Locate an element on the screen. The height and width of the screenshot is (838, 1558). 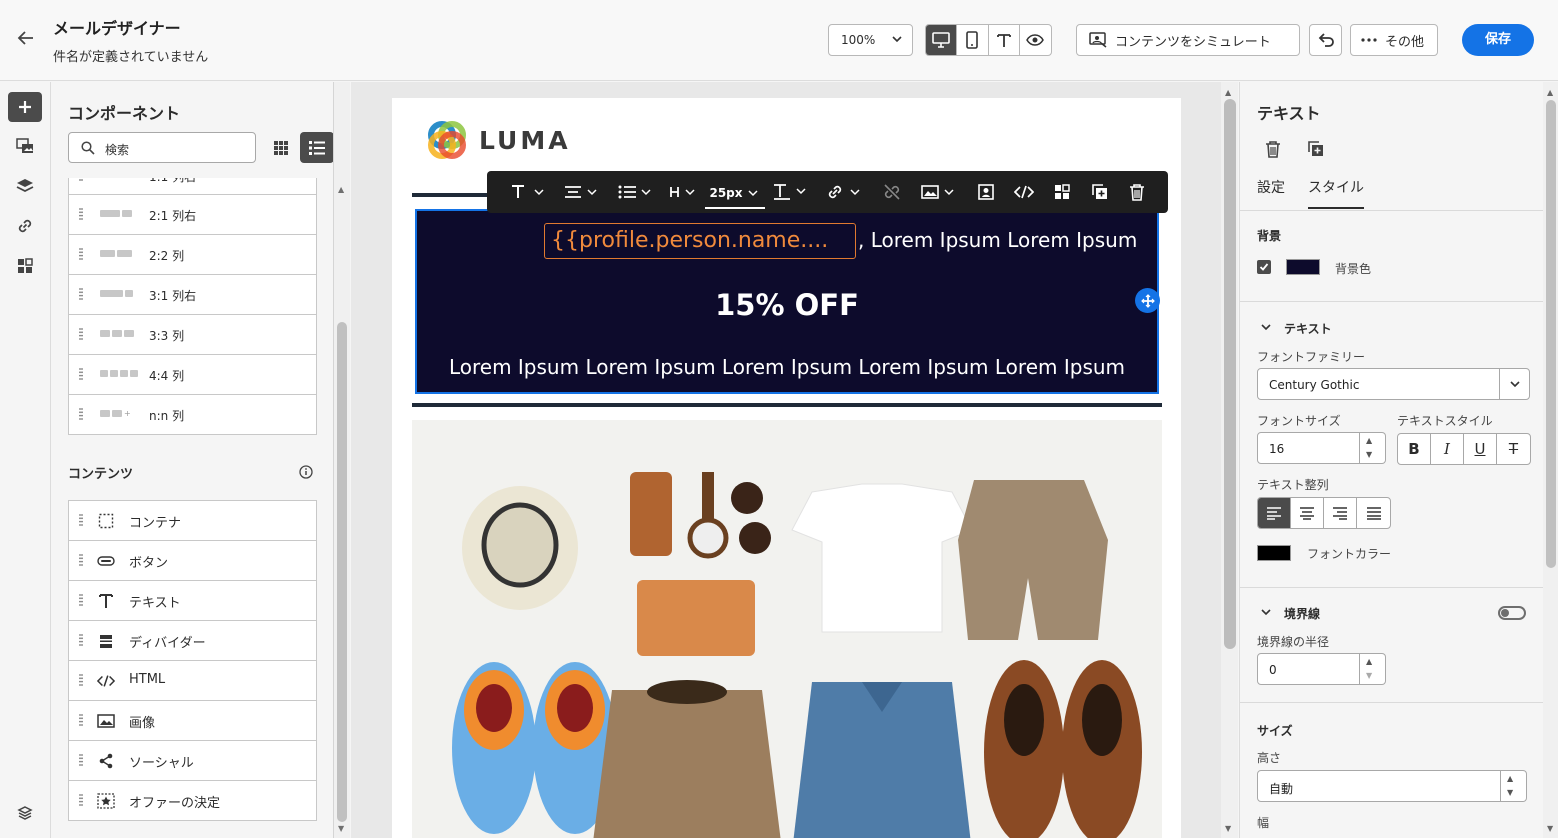
delete-component-button is located at coordinates (1273, 149).